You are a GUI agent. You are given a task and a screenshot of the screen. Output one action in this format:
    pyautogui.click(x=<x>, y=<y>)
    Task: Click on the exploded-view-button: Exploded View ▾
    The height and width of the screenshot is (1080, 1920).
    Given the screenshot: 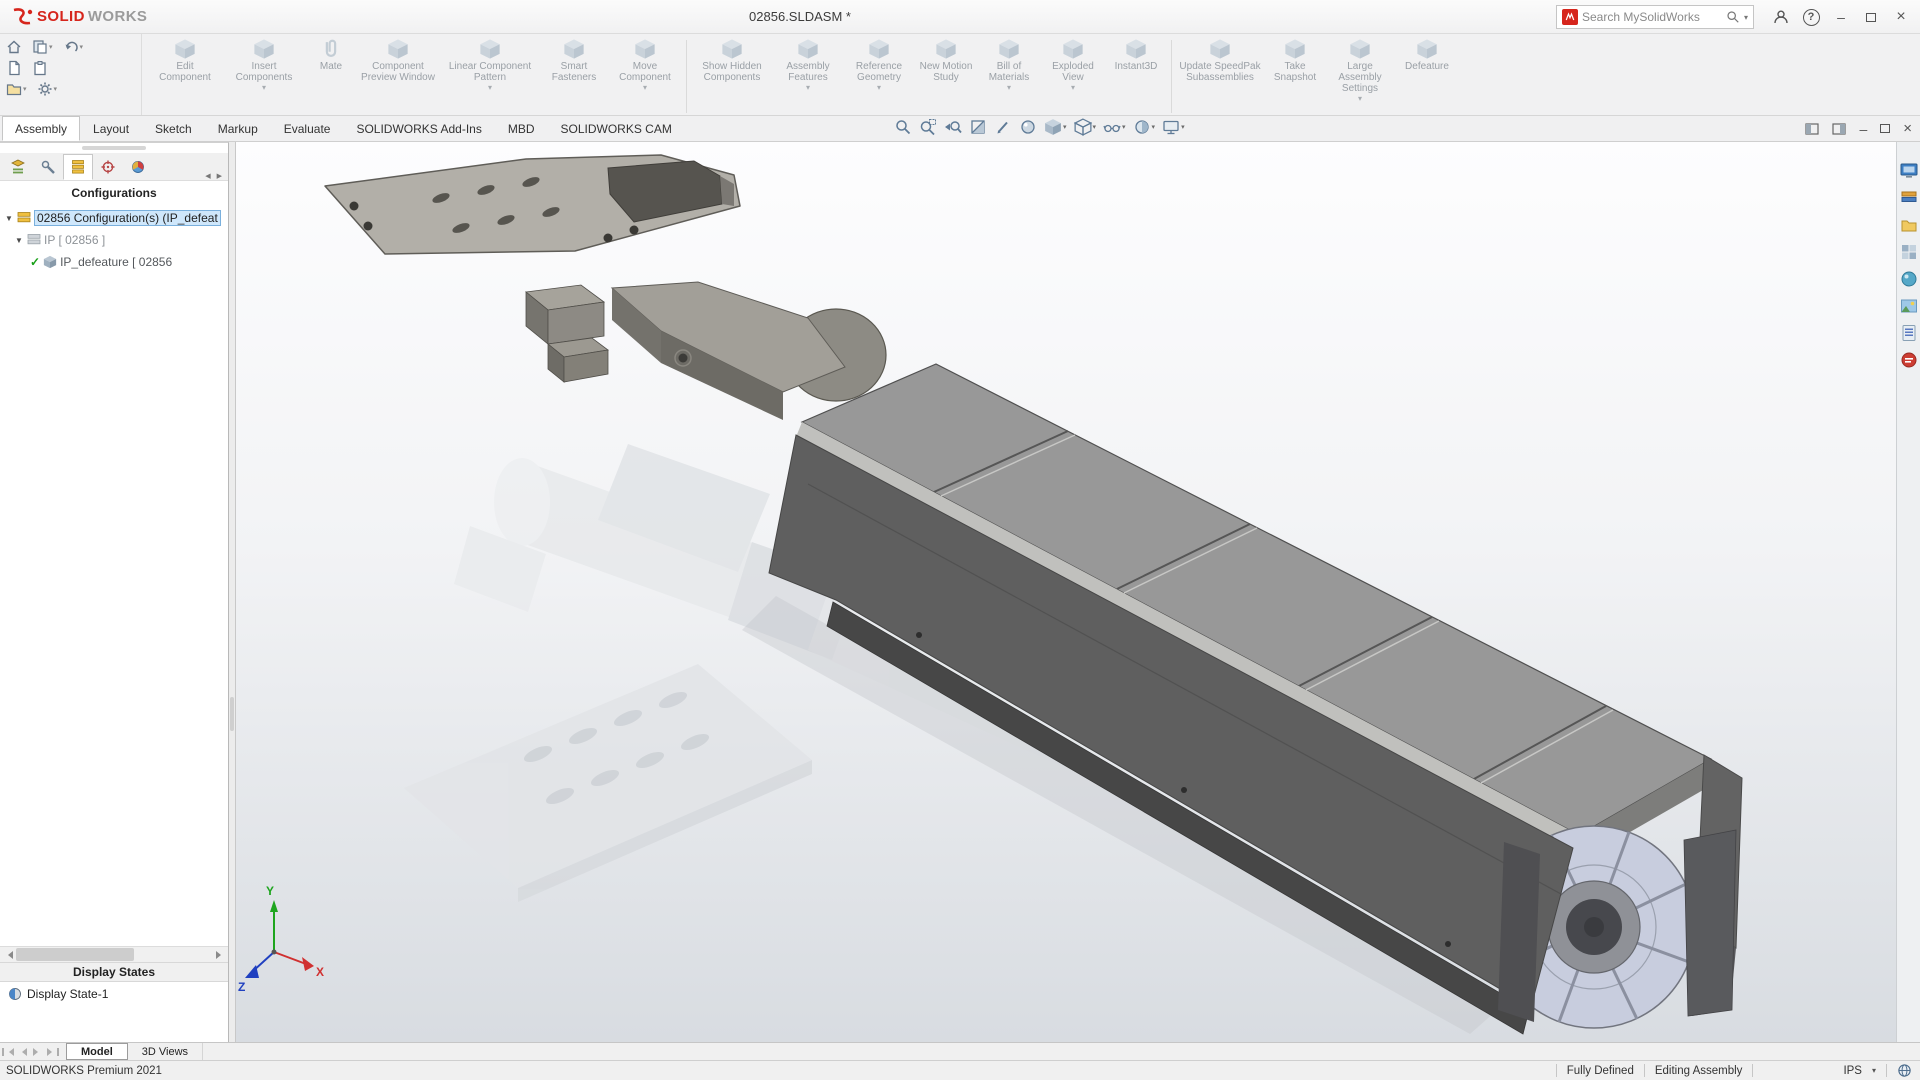 What is the action you would take?
    pyautogui.click(x=1073, y=65)
    